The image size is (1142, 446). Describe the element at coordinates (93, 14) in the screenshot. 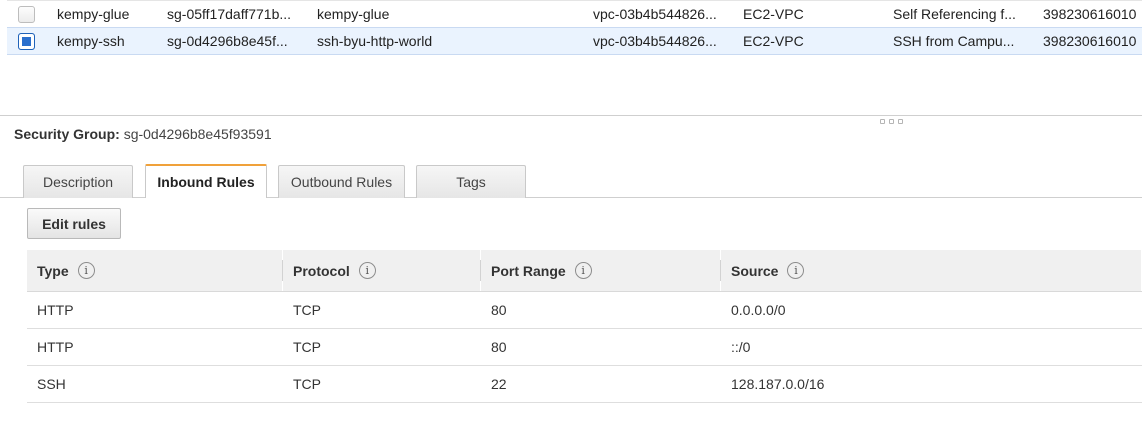

I see `sg-name: kempy-glue` at that location.